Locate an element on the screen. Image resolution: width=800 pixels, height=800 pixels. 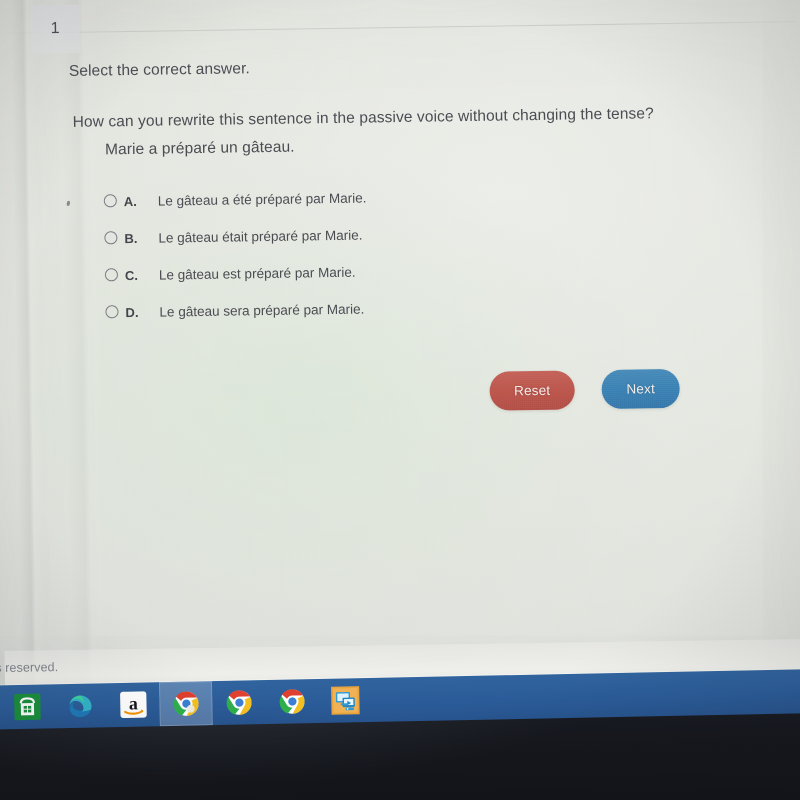
radio-button-a is located at coordinates (110, 201).